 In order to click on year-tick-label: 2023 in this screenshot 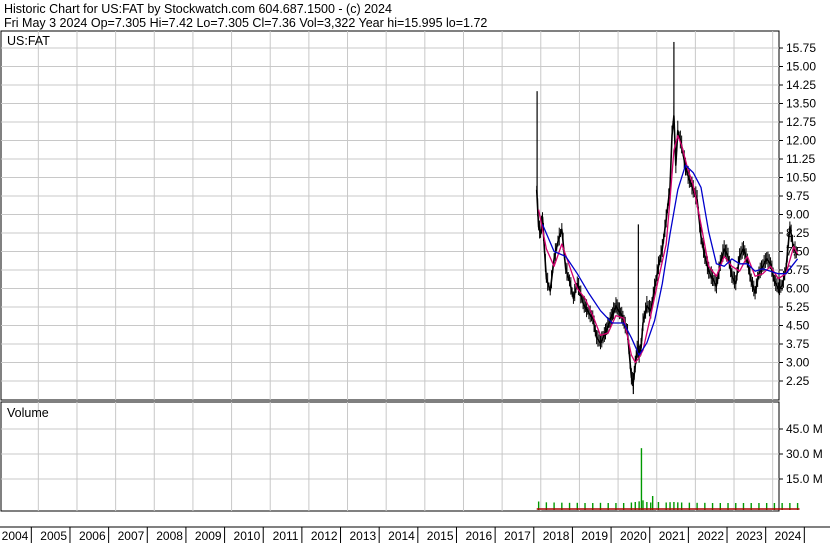, I will do `click(749, 536)`.